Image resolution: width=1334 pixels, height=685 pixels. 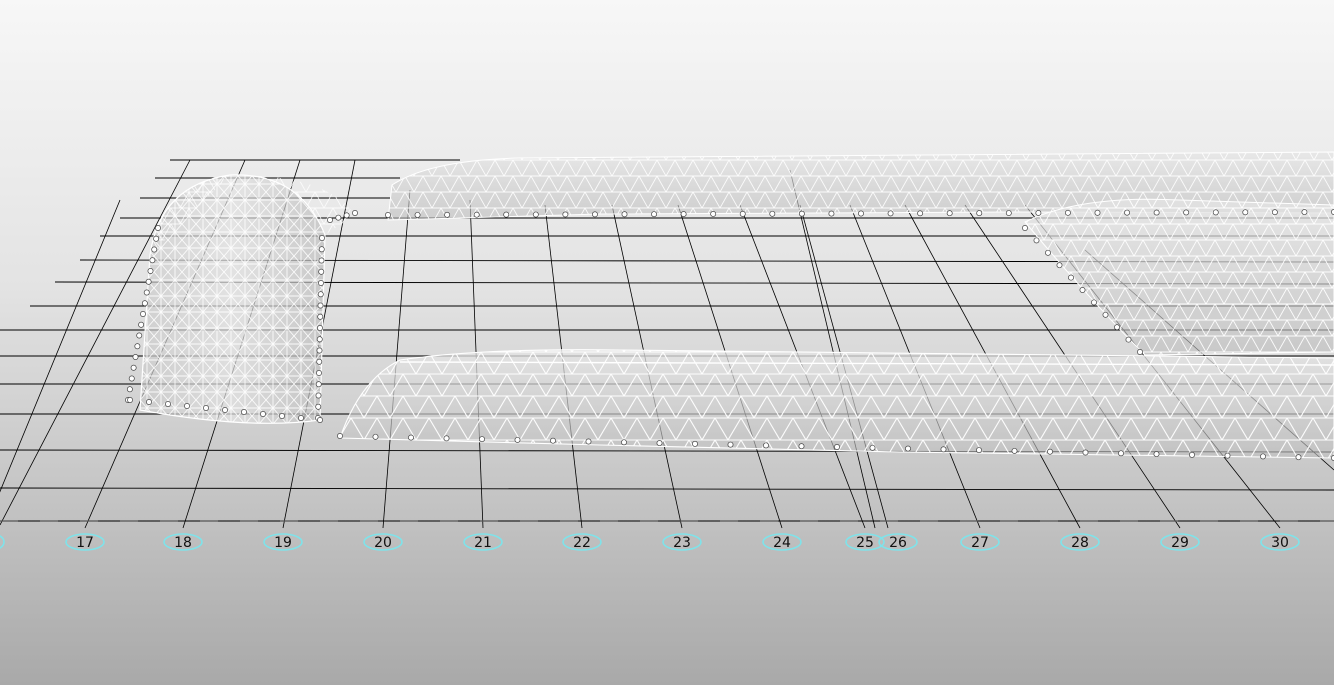 What do you see at coordinates (782, 543) in the screenshot?
I see `axis-label: 24` at bounding box center [782, 543].